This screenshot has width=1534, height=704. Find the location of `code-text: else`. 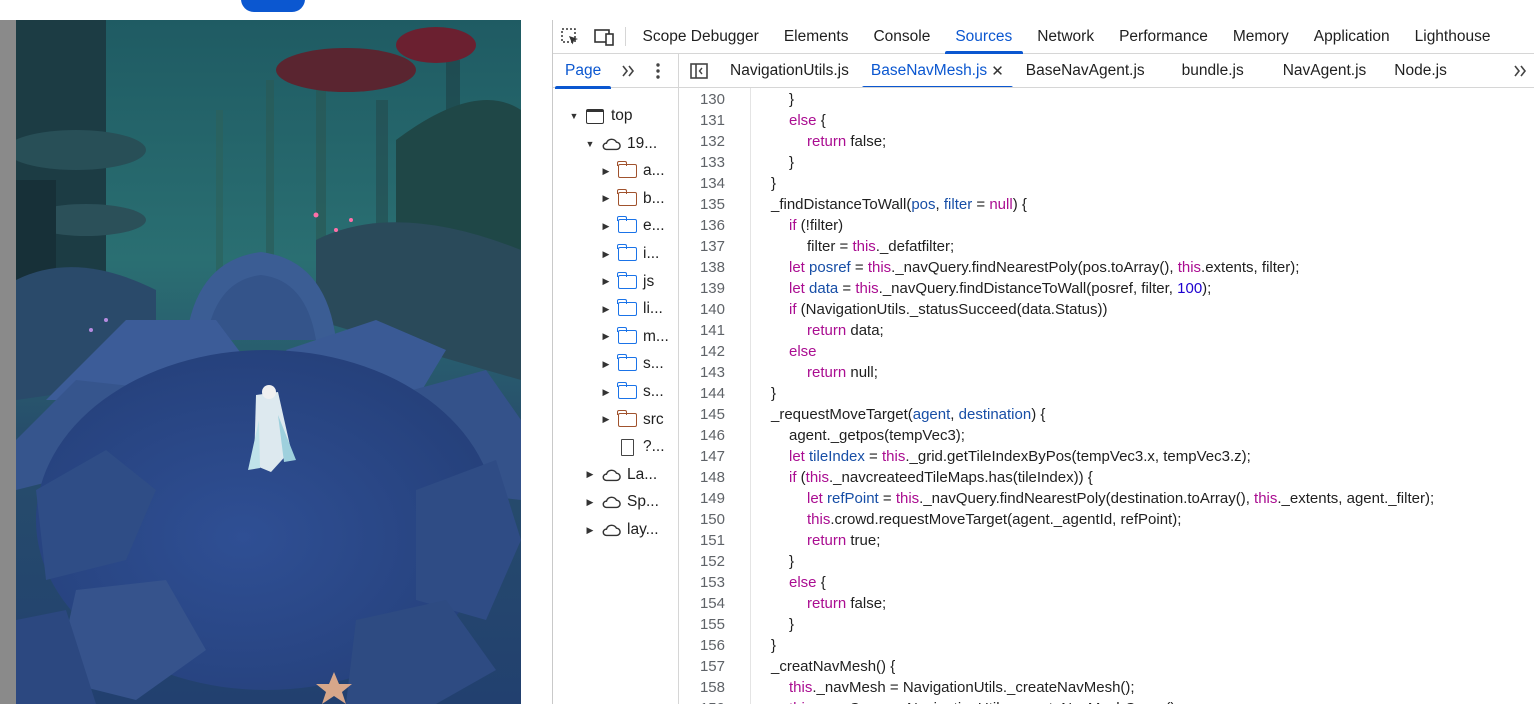

code-text: else is located at coordinates (803, 351).